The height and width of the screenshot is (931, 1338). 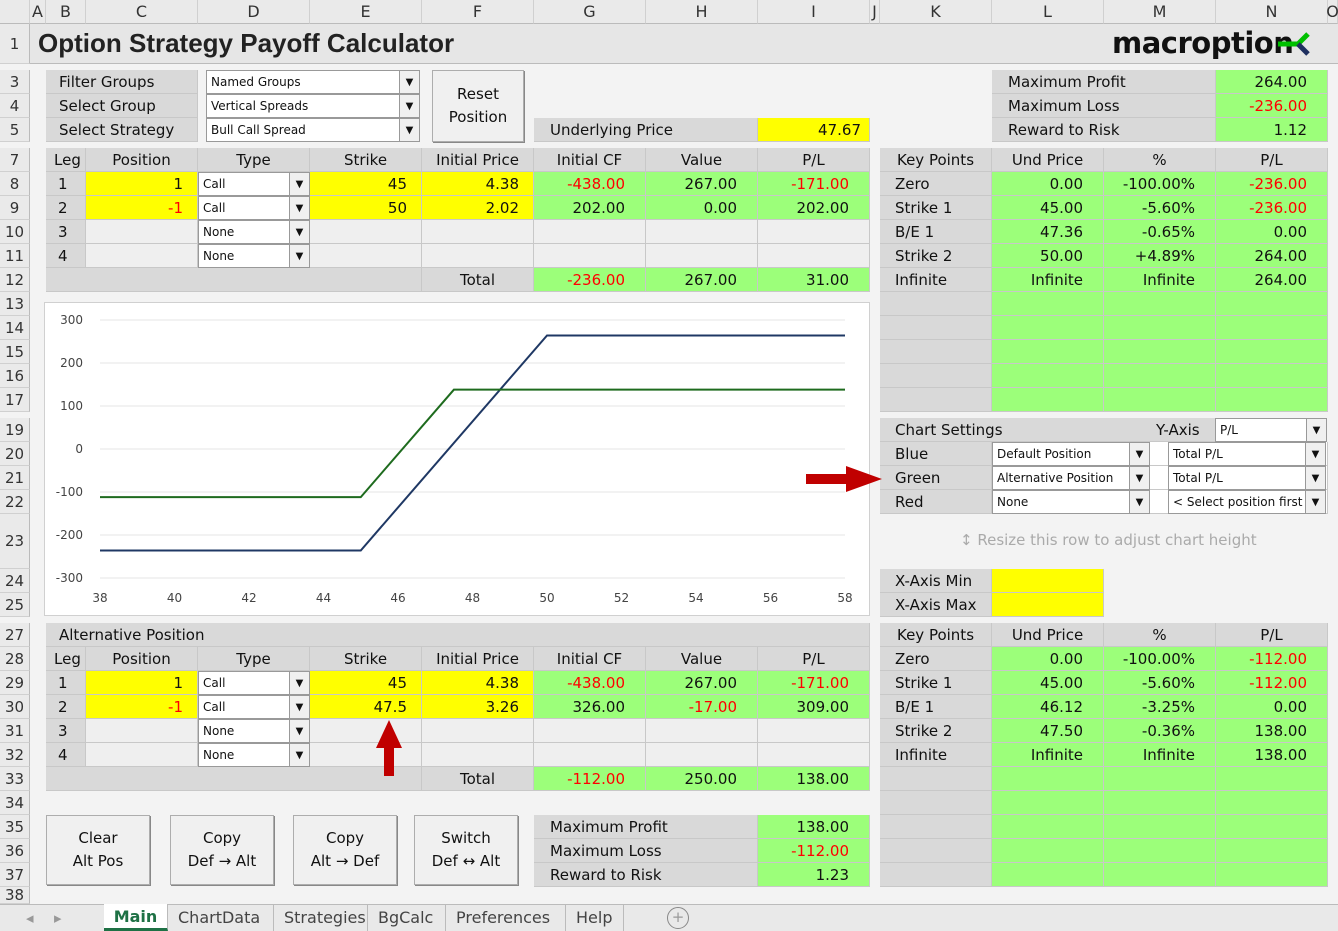 I want to click on series-type-dropdown: < Select position first ▼, so click(x=1247, y=502).